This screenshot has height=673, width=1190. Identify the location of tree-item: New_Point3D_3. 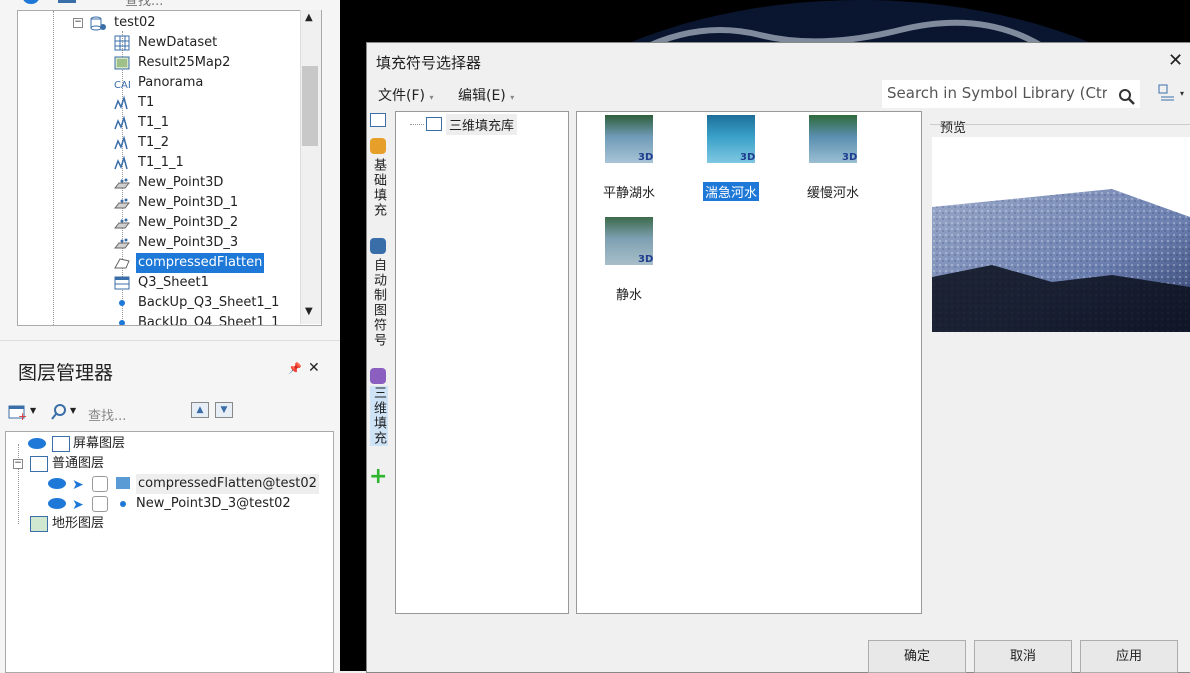
(168, 243).